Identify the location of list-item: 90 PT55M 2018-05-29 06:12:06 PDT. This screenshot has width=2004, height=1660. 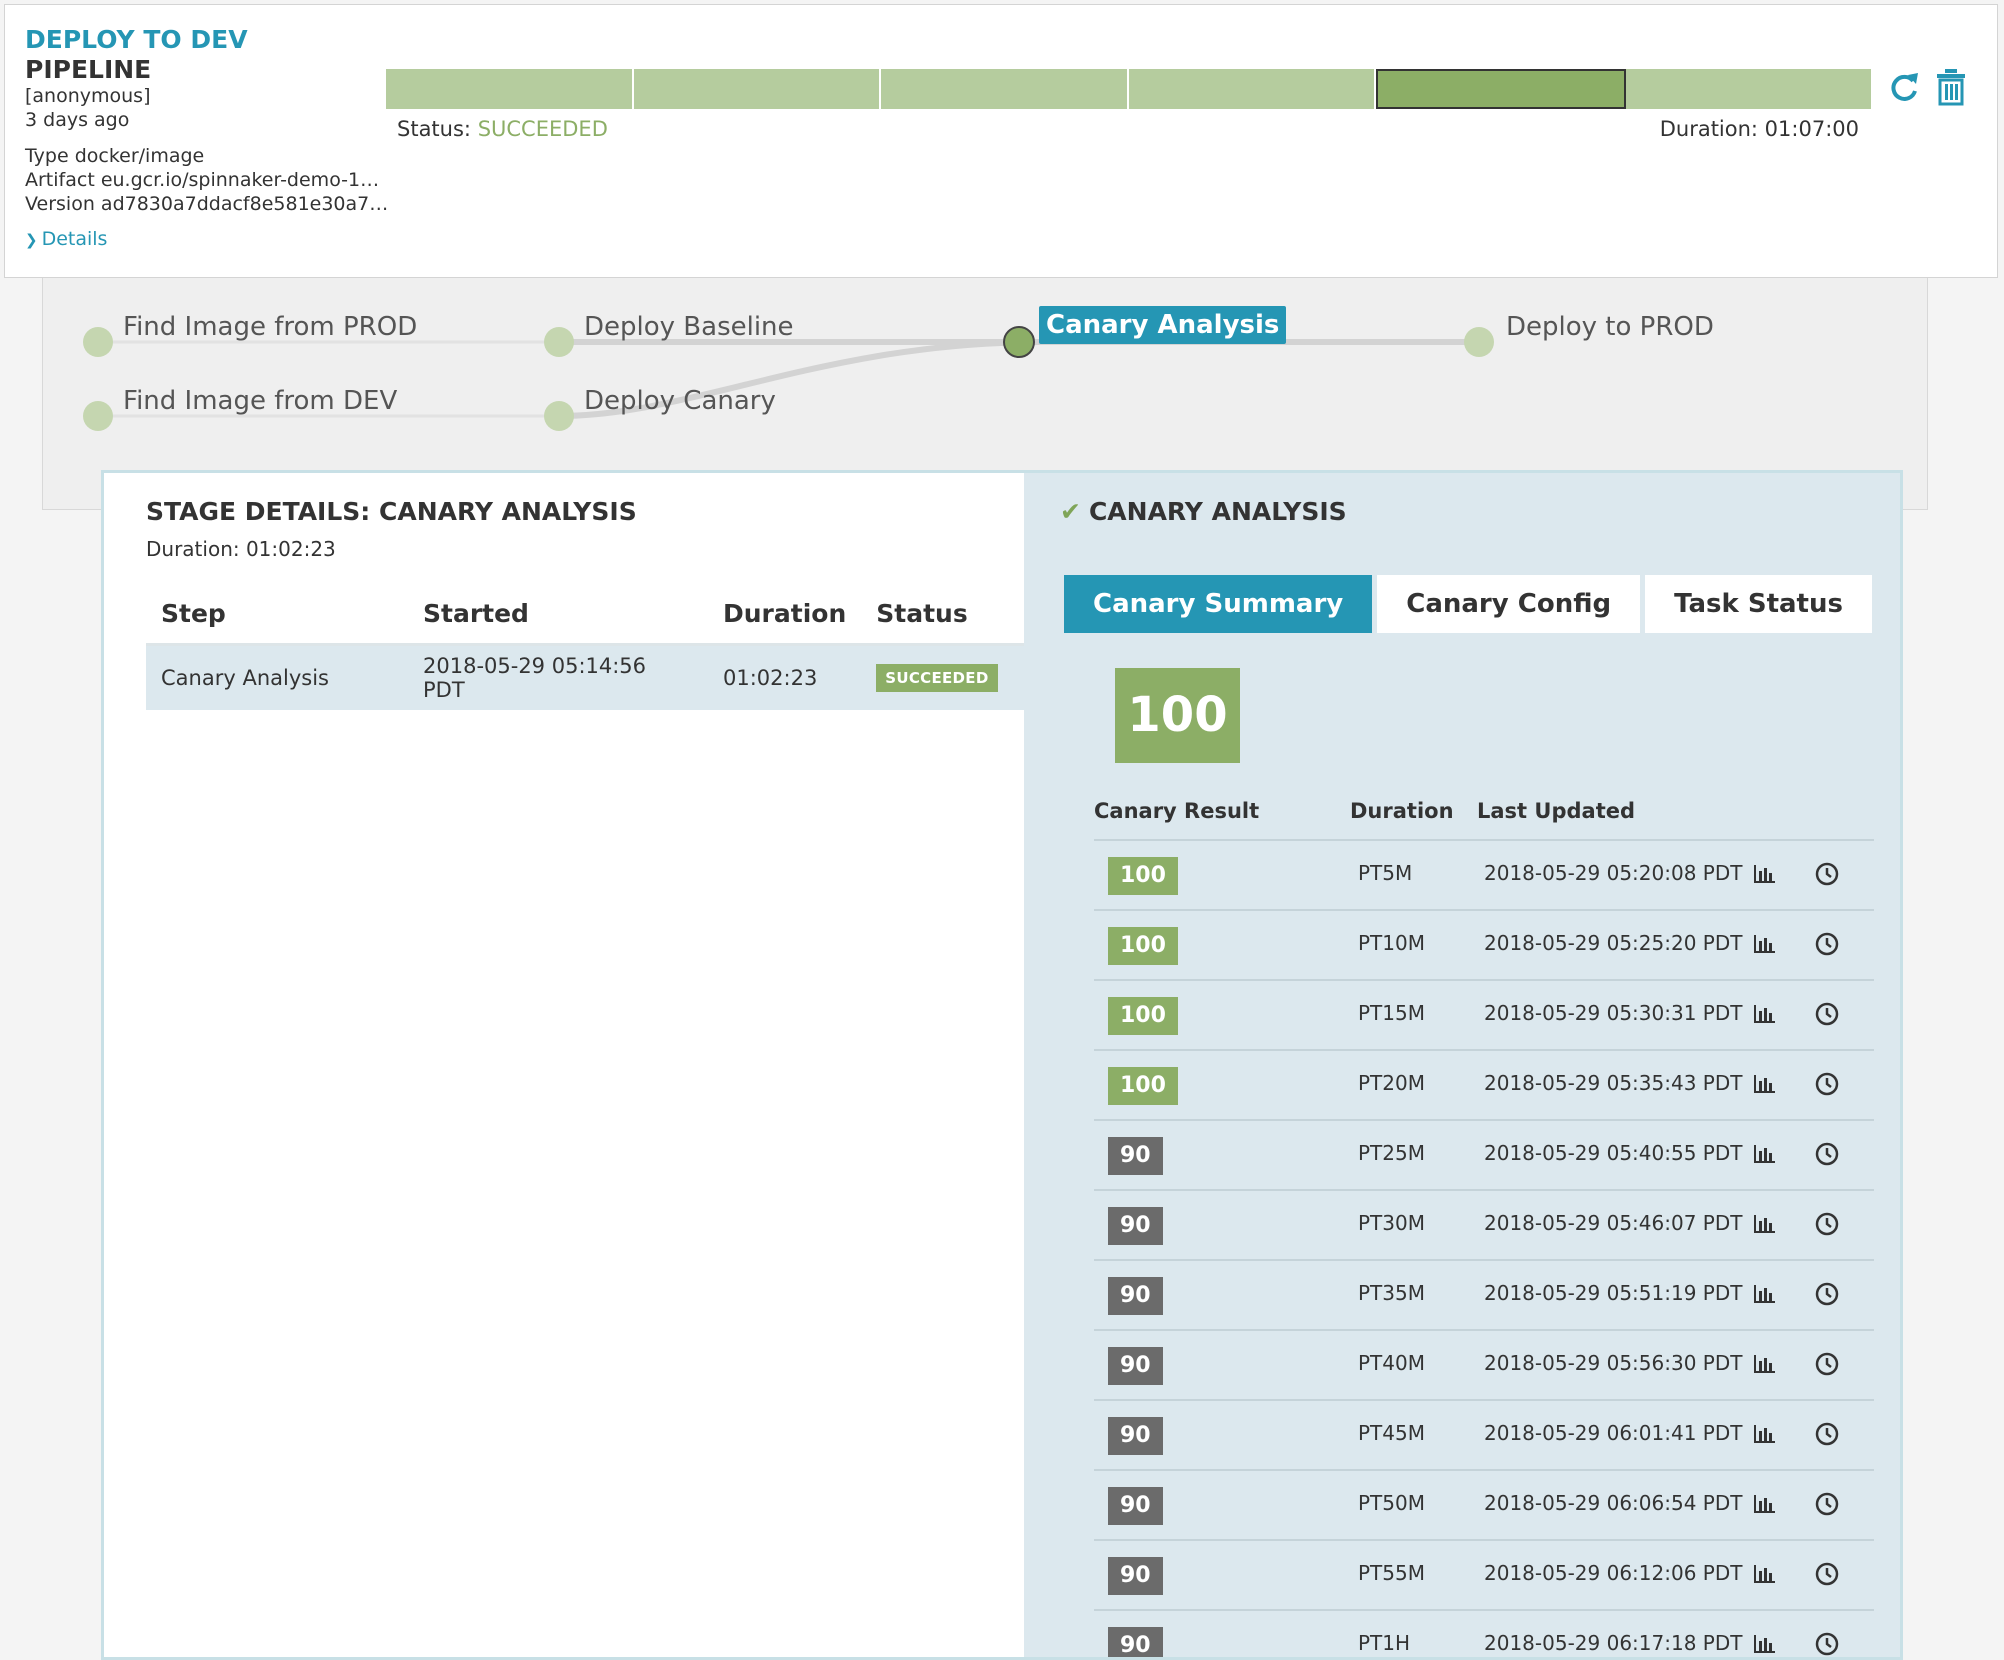
(1484, 1576).